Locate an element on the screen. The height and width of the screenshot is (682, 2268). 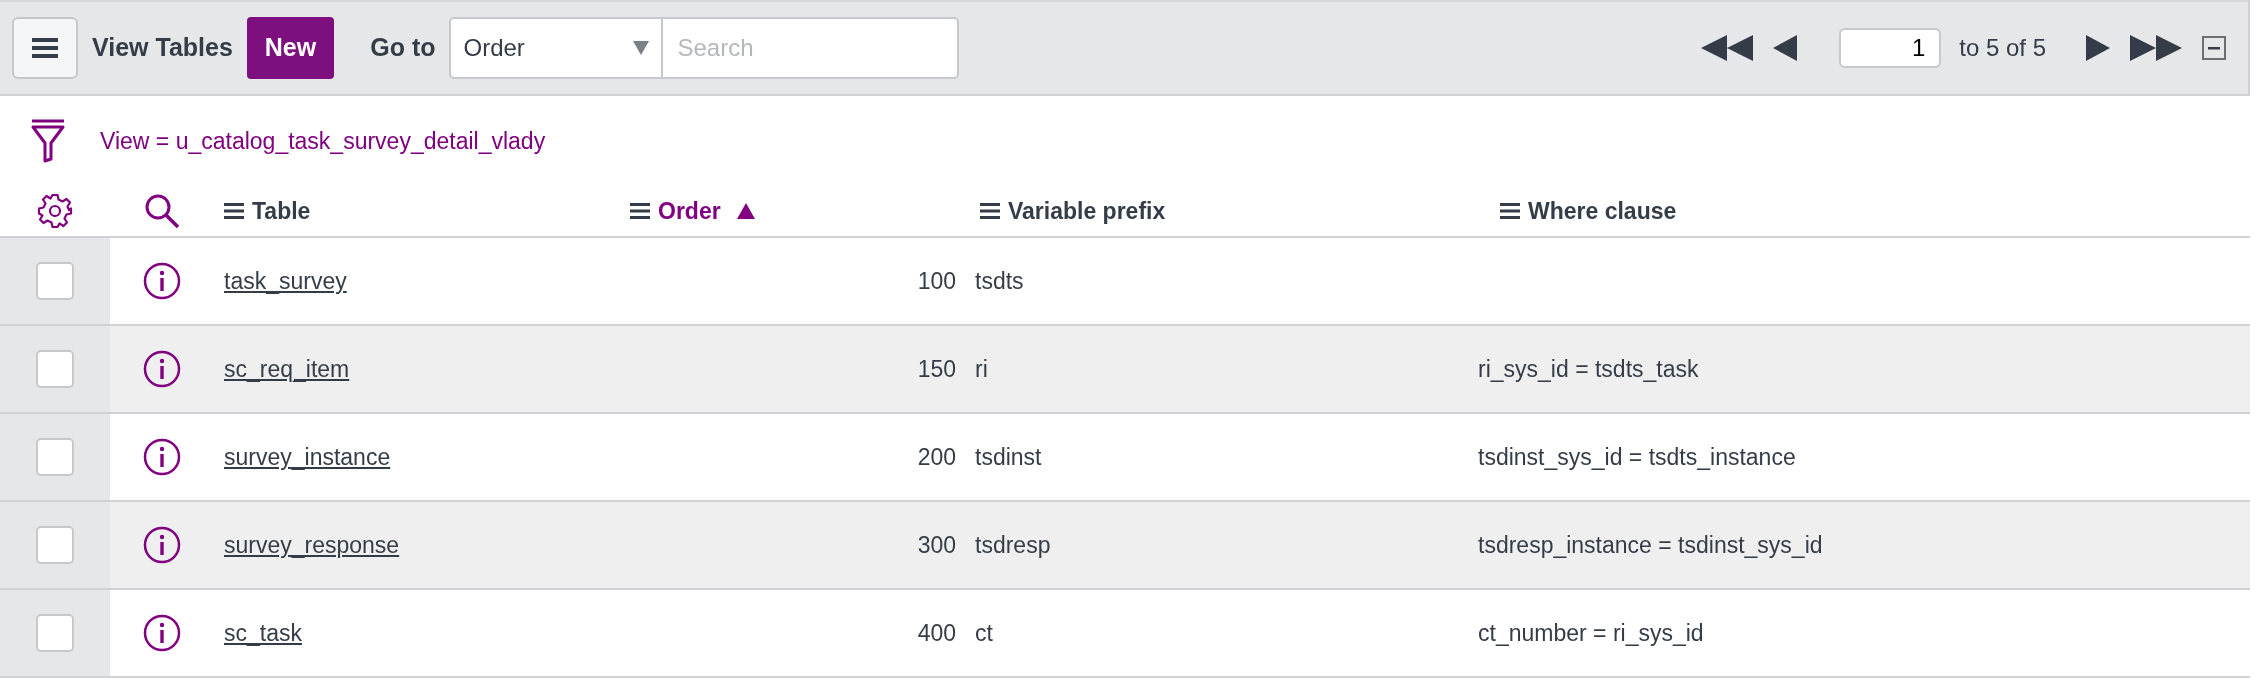
search-icon is located at coordinates (162, 211).